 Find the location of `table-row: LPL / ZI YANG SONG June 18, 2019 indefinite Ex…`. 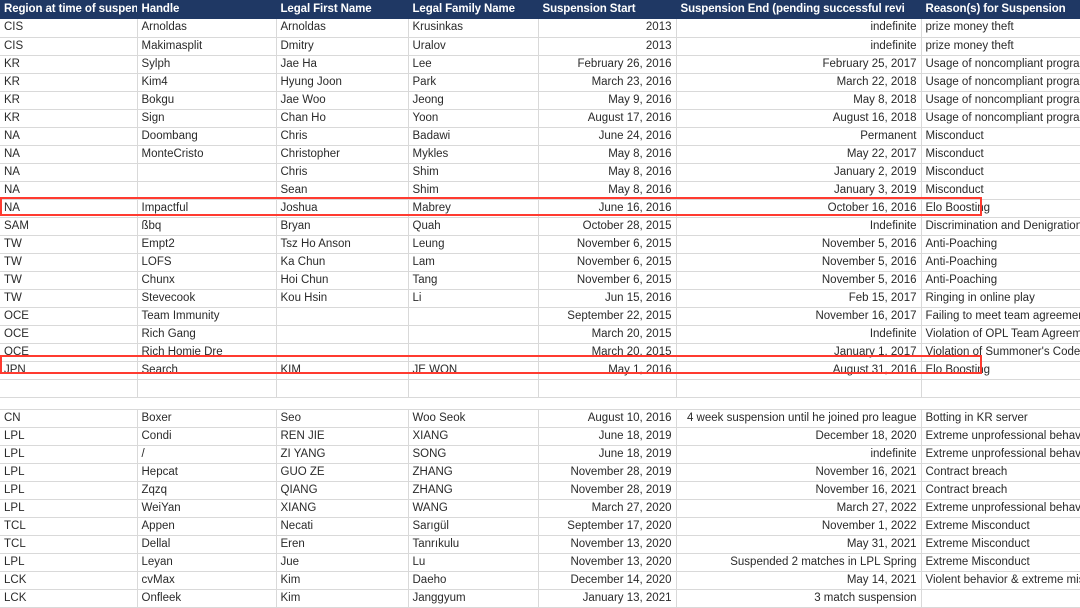

table-row: LPL / ZI YANG SONG June 18, 2019 indefinite Ex… is located at coordinates (540, 454).